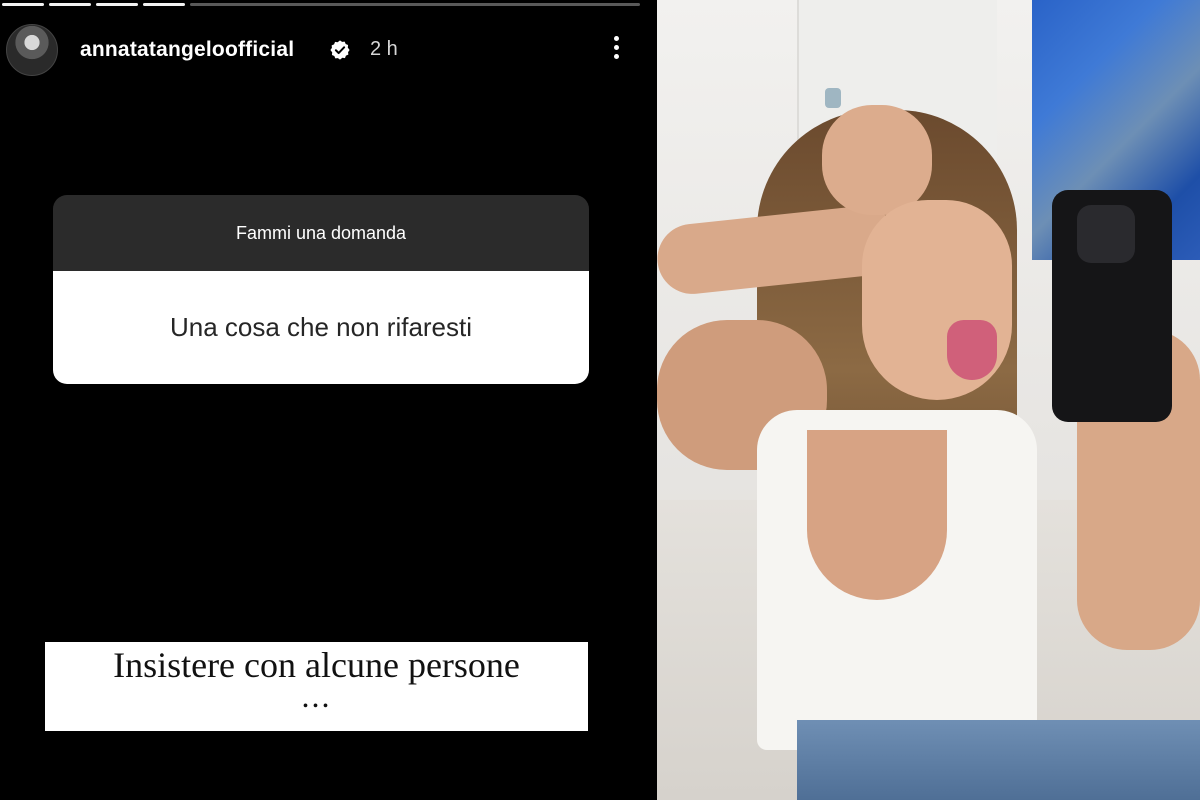 The image size is (1200, 800). I want to click on photo-phone-camera, so click(1106, 234).